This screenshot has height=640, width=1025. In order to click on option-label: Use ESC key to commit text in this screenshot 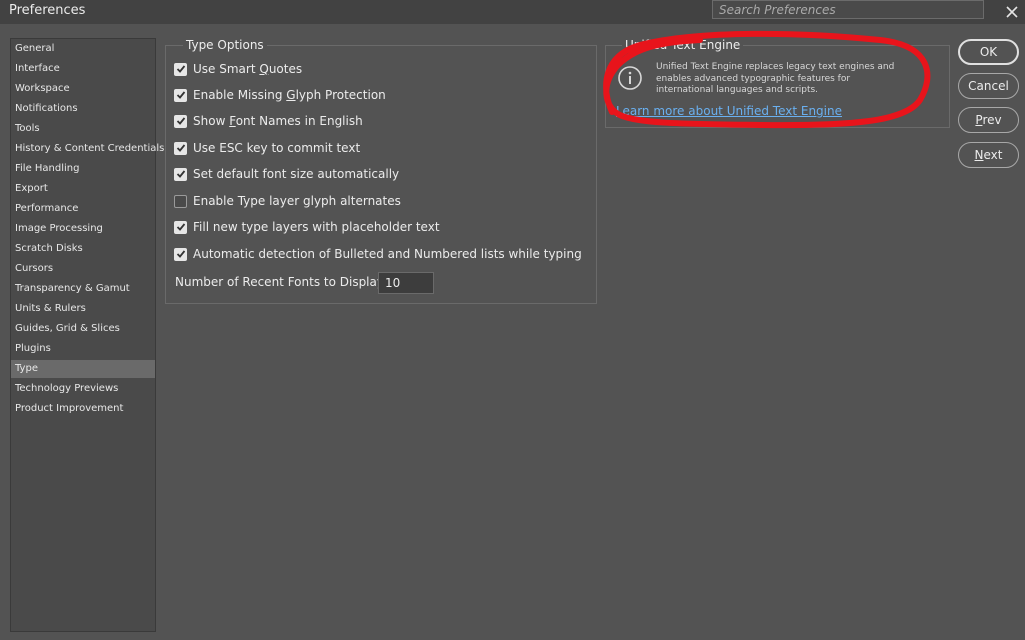, I will do `click(277, 148)`.